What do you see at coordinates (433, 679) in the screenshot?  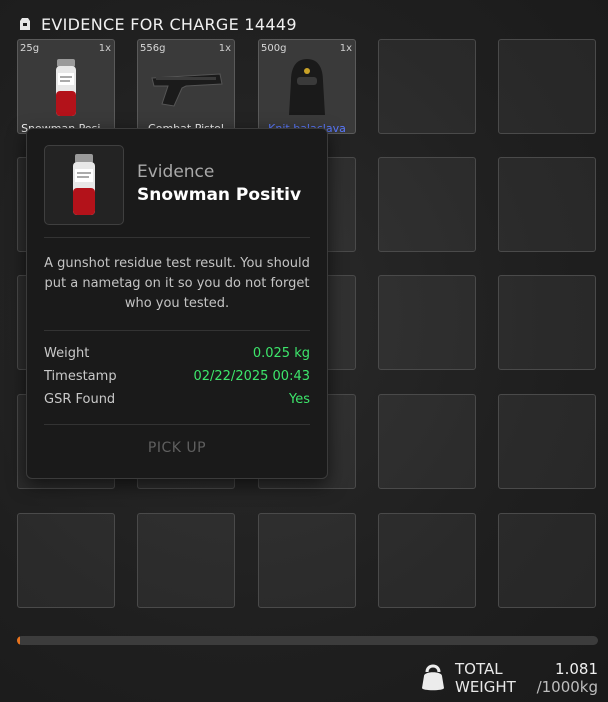 I see `kettlebell-icon` at bounding box center [433, 679].